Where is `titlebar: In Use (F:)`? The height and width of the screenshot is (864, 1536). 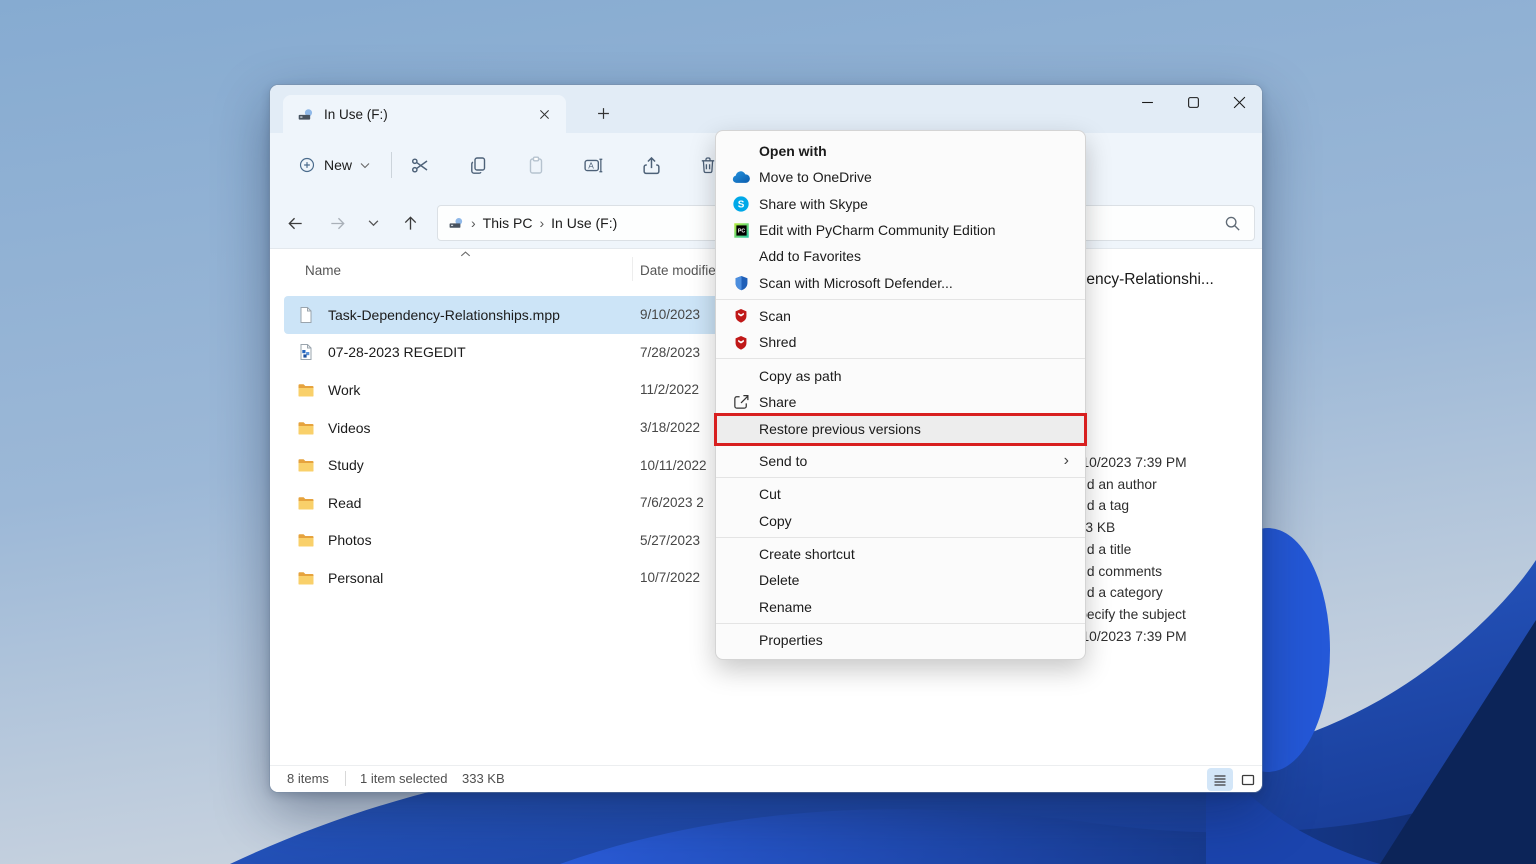
titlebar: In Use (F:) is located at coordinates (766, 109).